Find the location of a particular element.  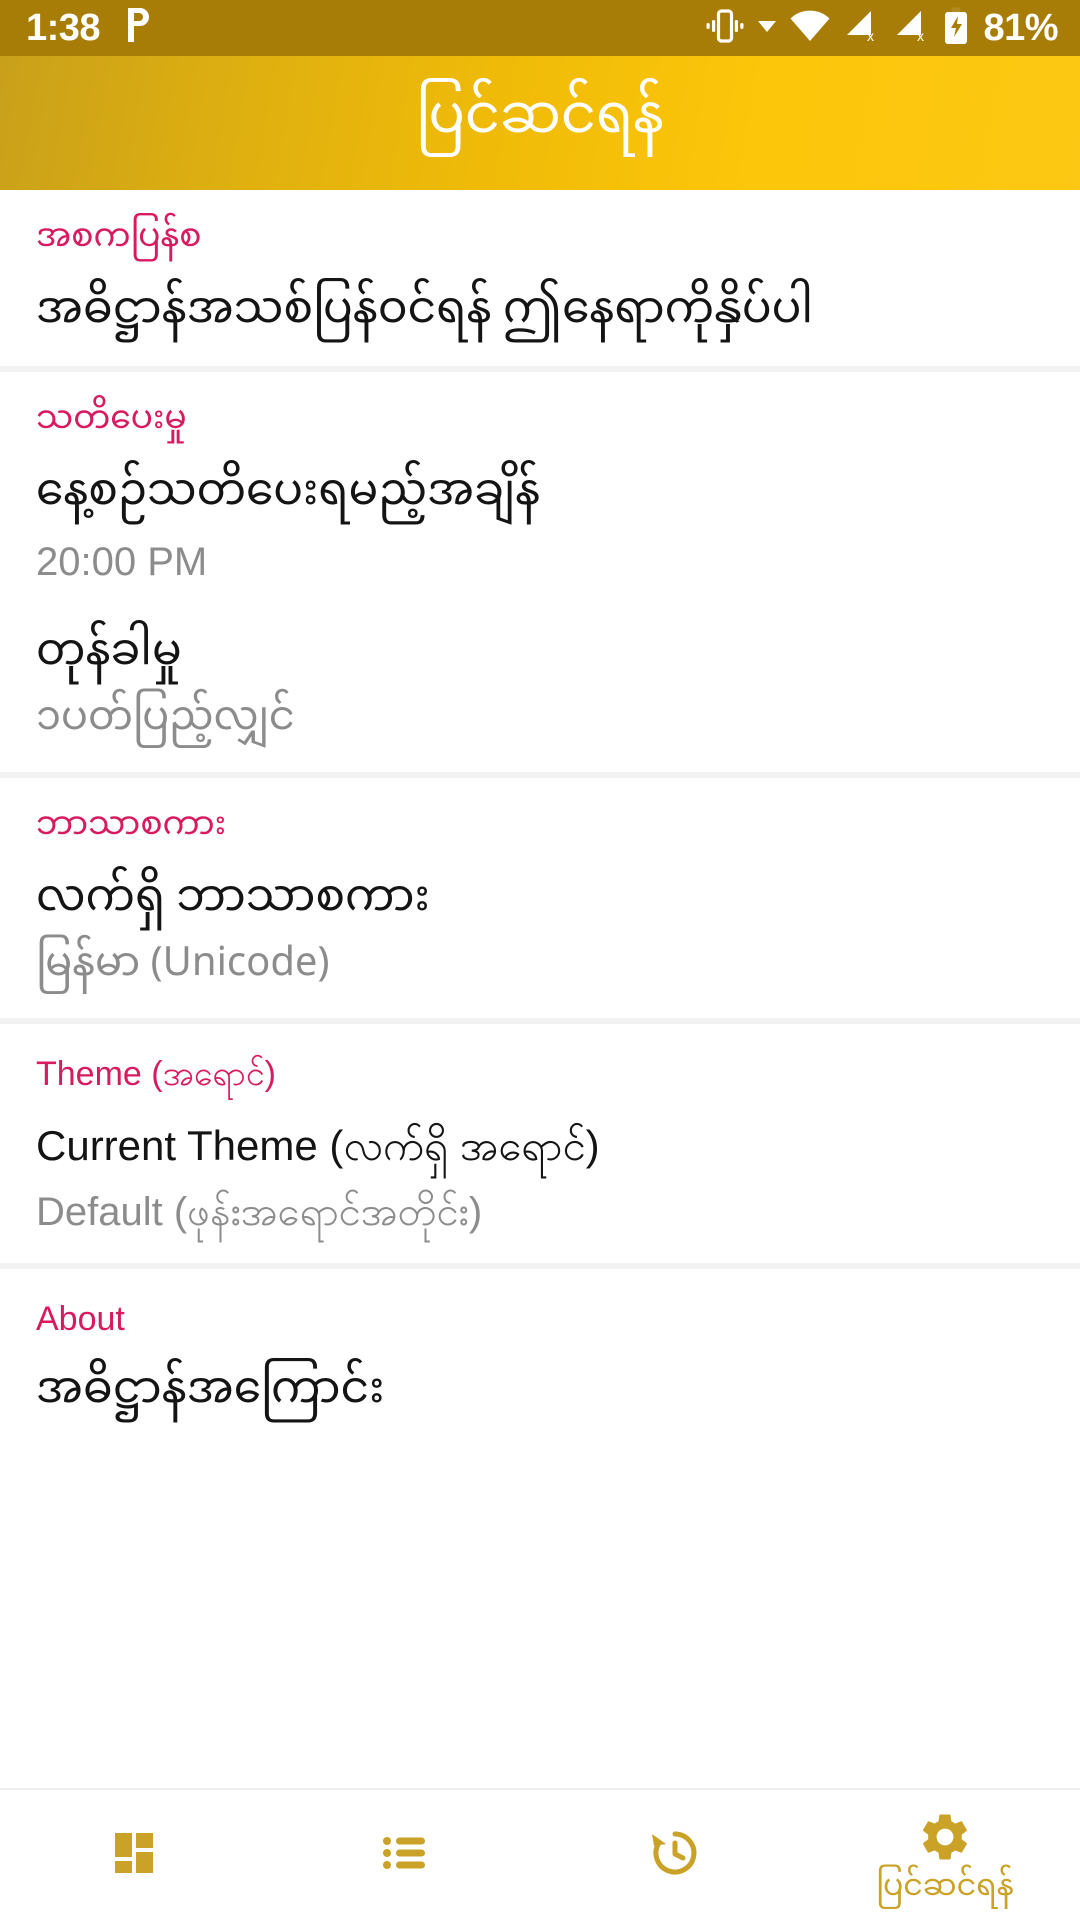

settings-row: နေ့စဉ်သတိပေးရမည့်အချိန် 20:00 PM is located at coordinates (540, 529).